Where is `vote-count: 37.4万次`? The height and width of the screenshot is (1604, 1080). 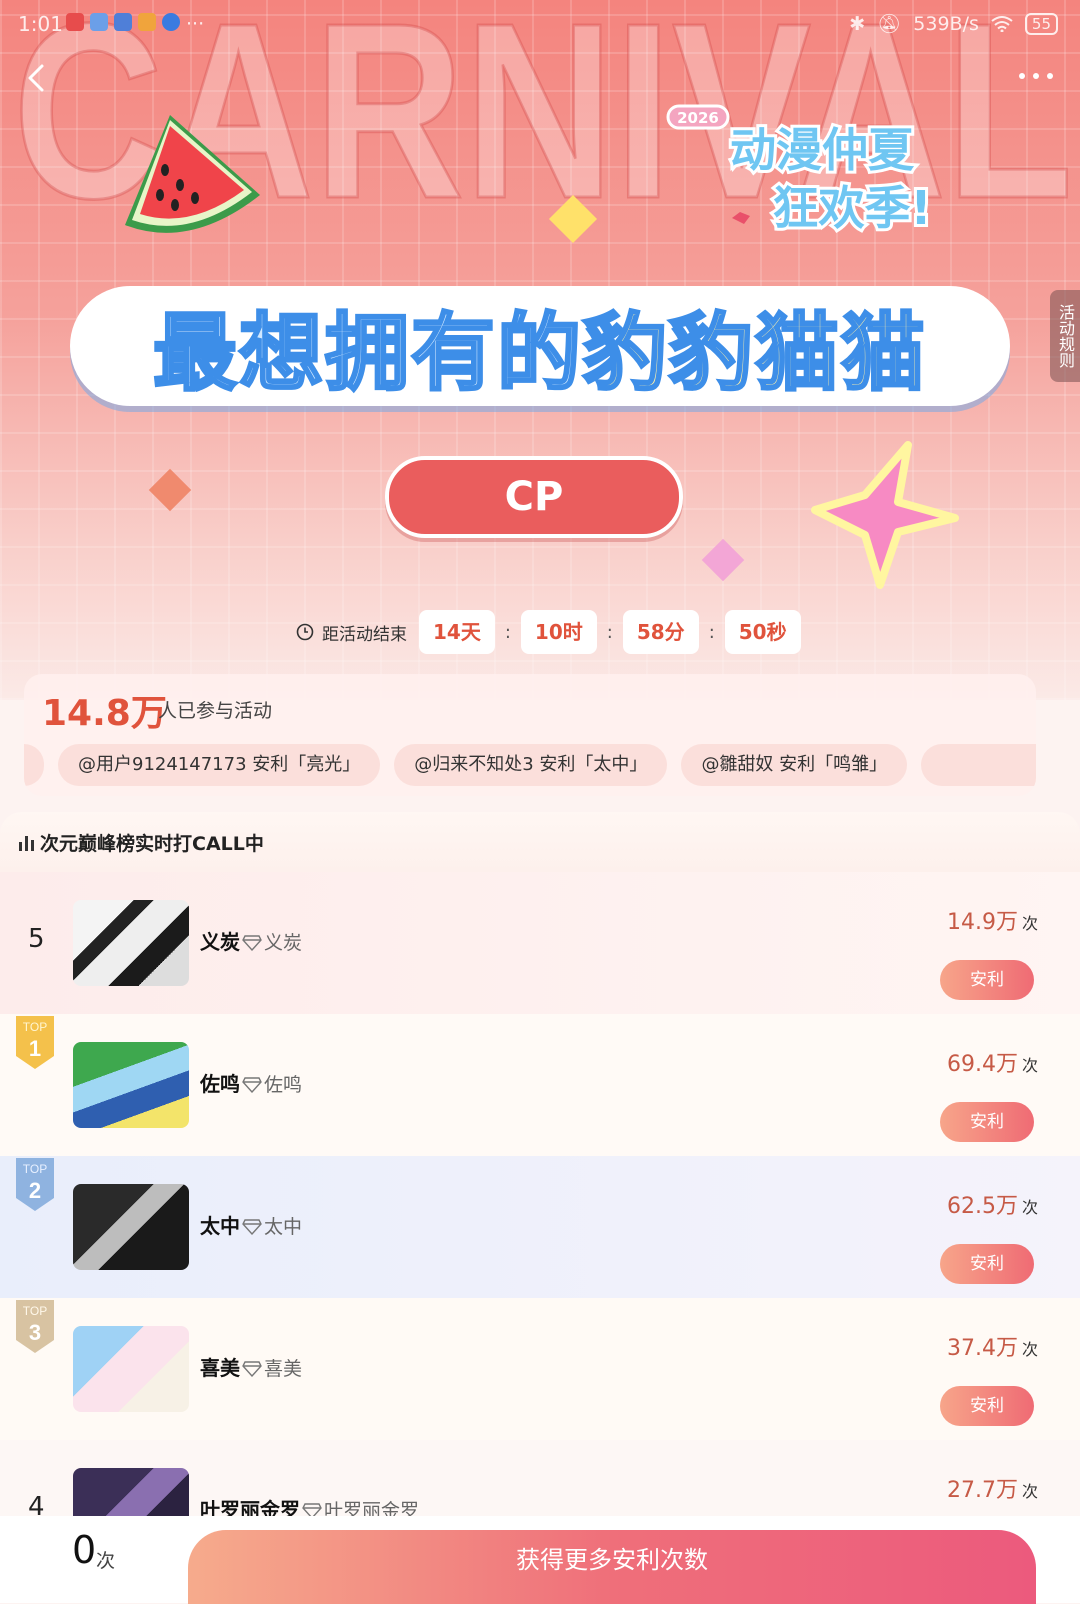 vote-count: 37.4万次 is located at coordinates (992, 1346).